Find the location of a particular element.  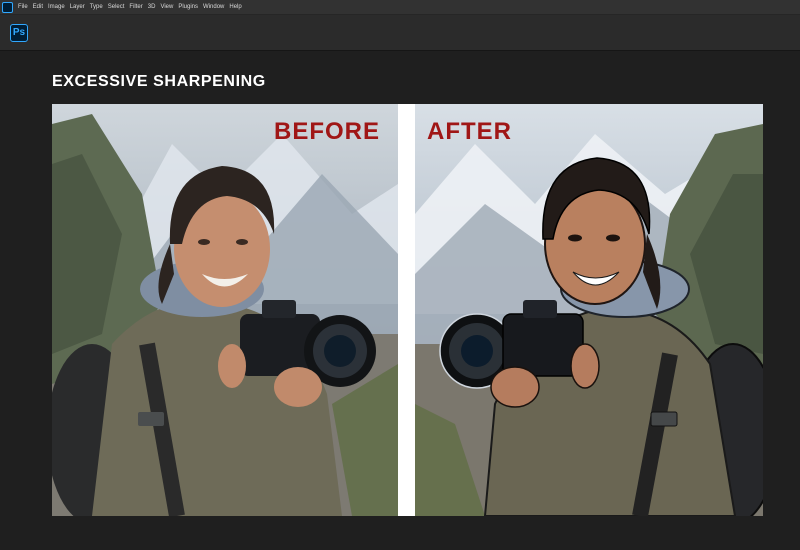

menu-view: View is located at coordinates (168, 7).